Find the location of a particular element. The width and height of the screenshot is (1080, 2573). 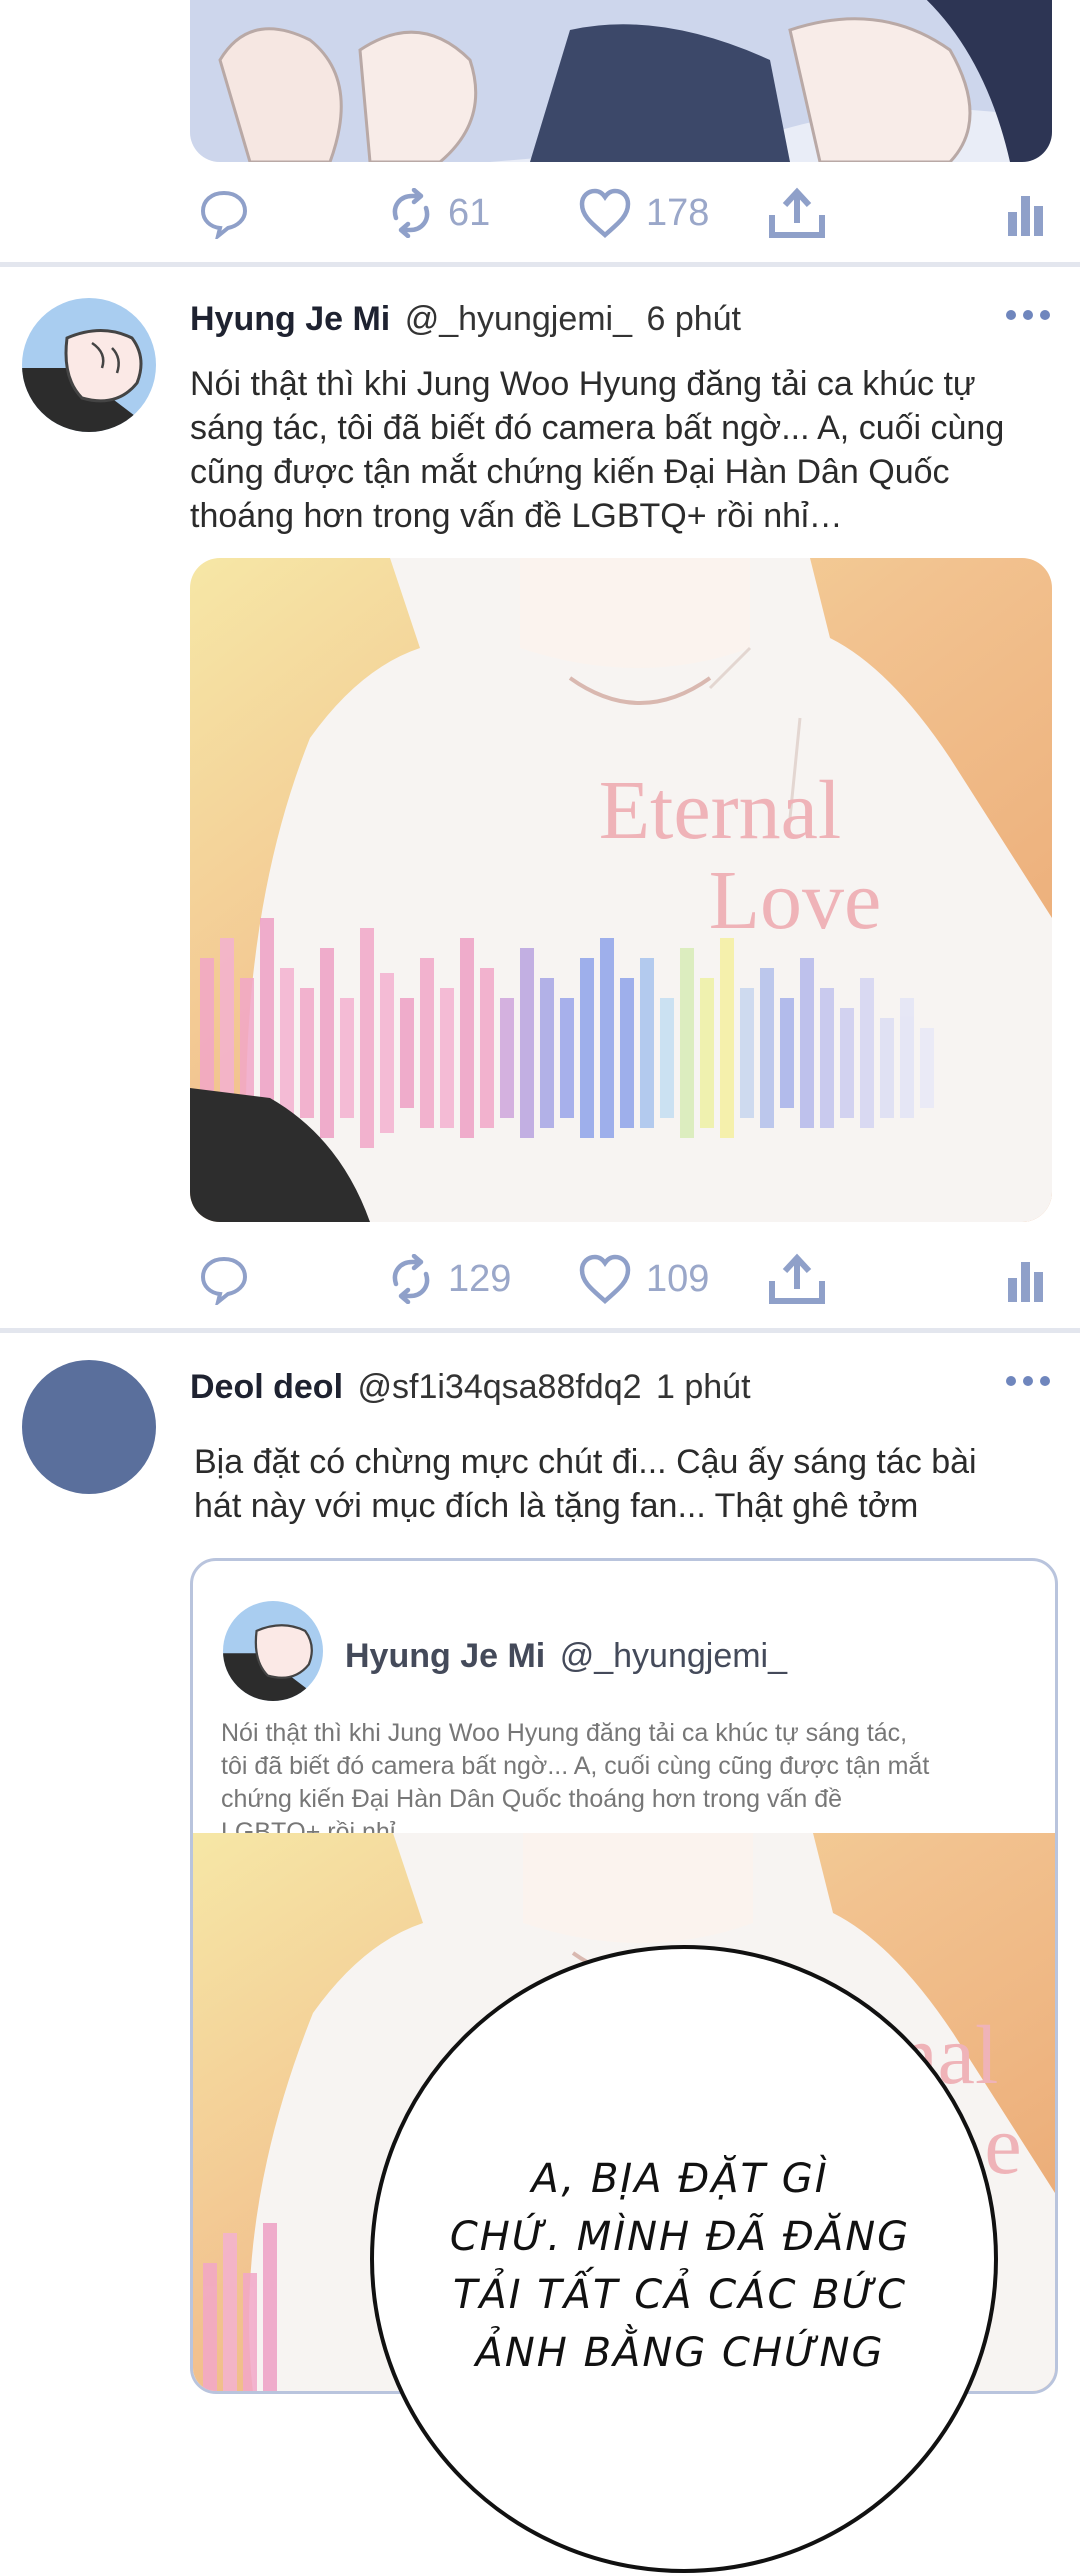

timestamp: 6 phút is located at coordinates (693, 319).